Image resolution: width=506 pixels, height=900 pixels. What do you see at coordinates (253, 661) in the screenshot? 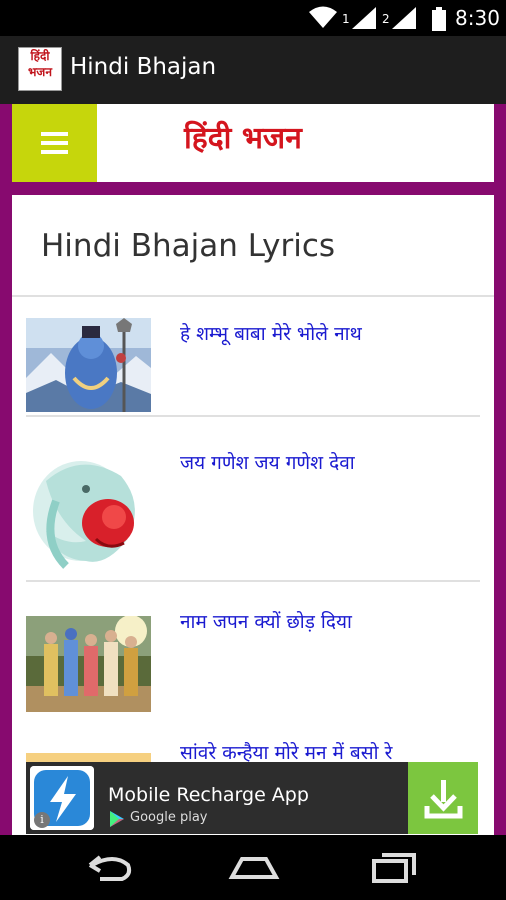
I see `list-item: नाम जपन क्यों छोड़ दिया` at bounding box center [253, 661].